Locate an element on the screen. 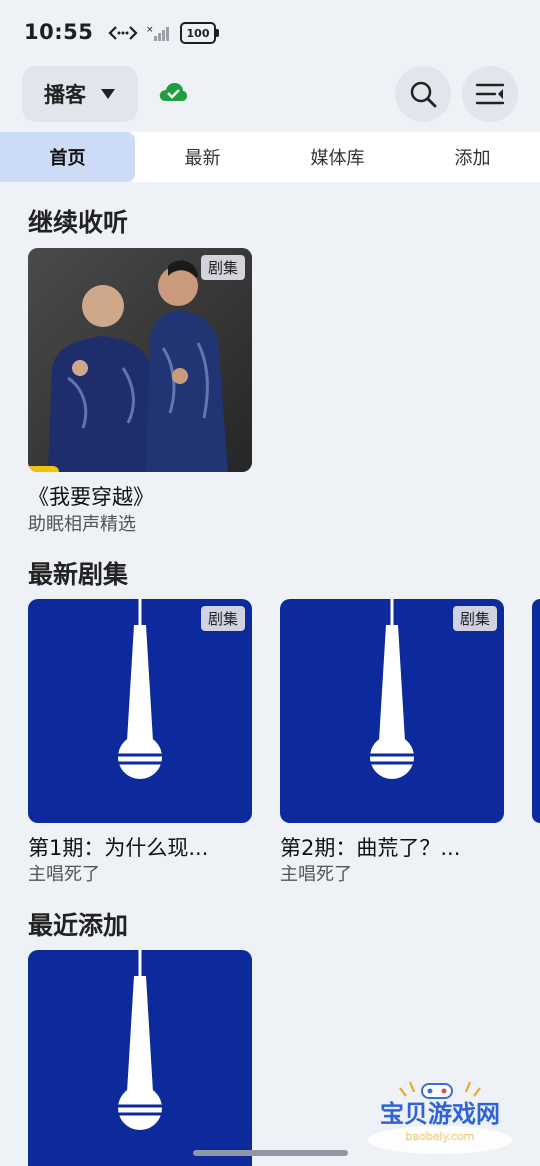  status-time: 10:55 is located at coordinates (59, 32).